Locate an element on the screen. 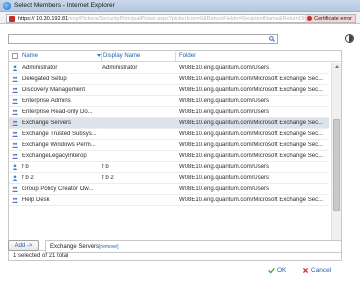  cell-name: f b is located at coordinates (25, 167).